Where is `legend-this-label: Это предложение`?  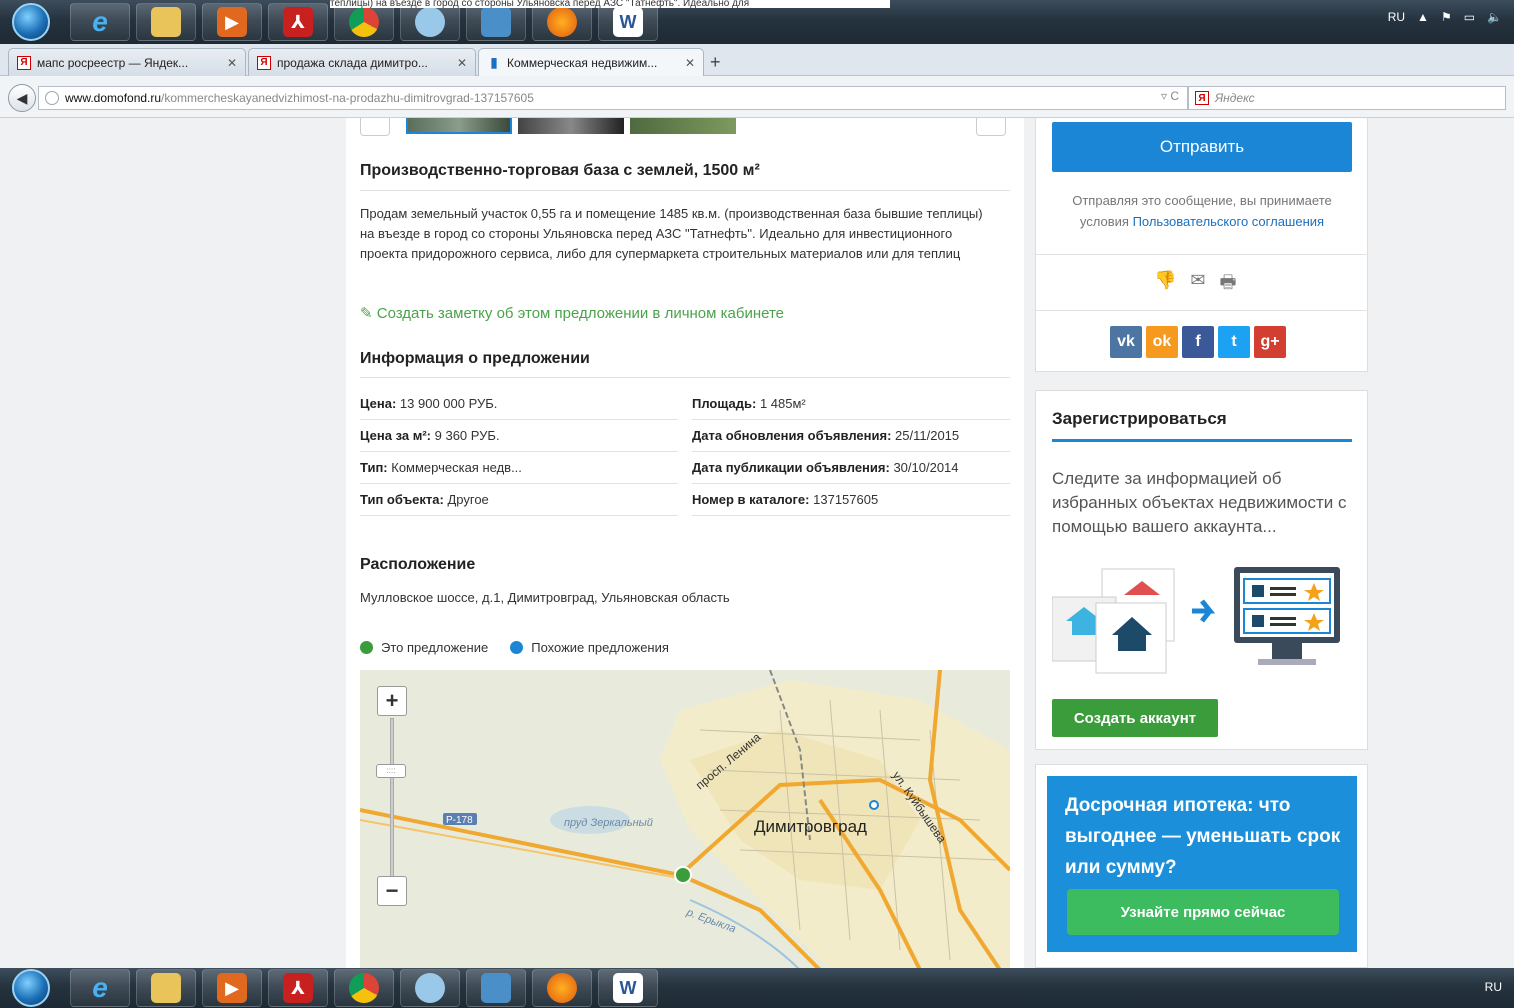 legend-this-label: Это предложение is located at coordinates (435, 647).